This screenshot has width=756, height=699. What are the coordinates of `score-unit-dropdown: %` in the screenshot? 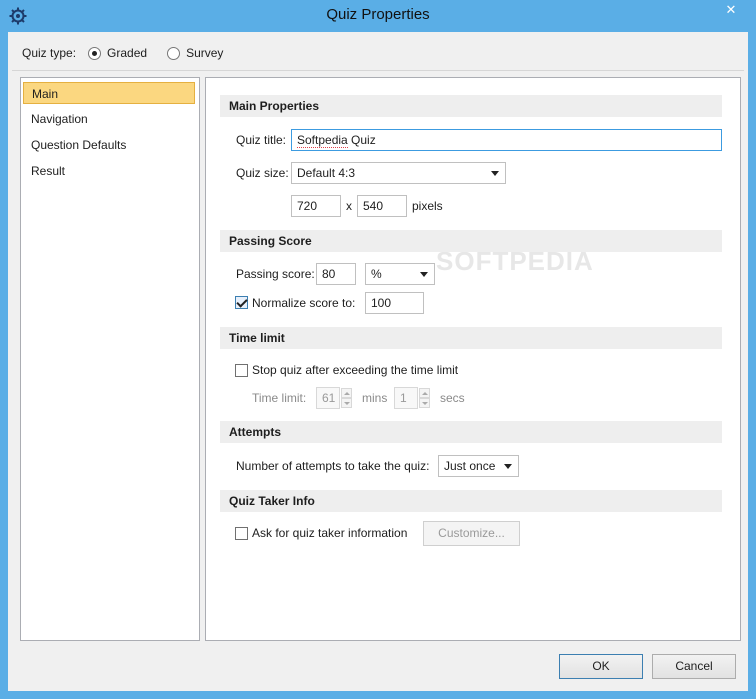 It's located at (400, 274).